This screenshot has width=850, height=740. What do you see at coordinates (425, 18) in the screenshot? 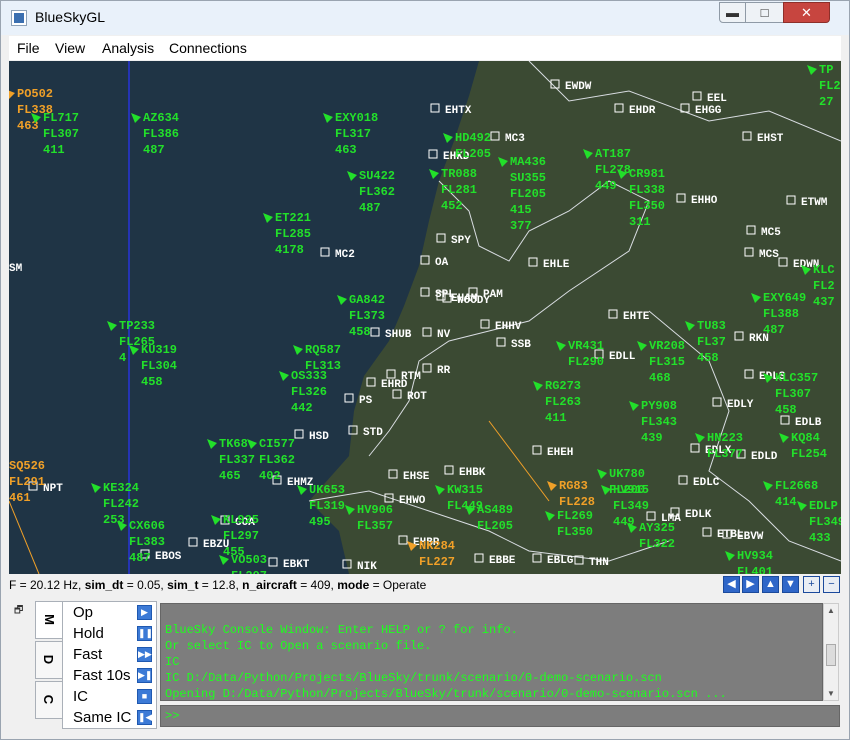
I see `title-bar: BlueSkyGL ▬ □ ✕` at bounding box center [425, 18].